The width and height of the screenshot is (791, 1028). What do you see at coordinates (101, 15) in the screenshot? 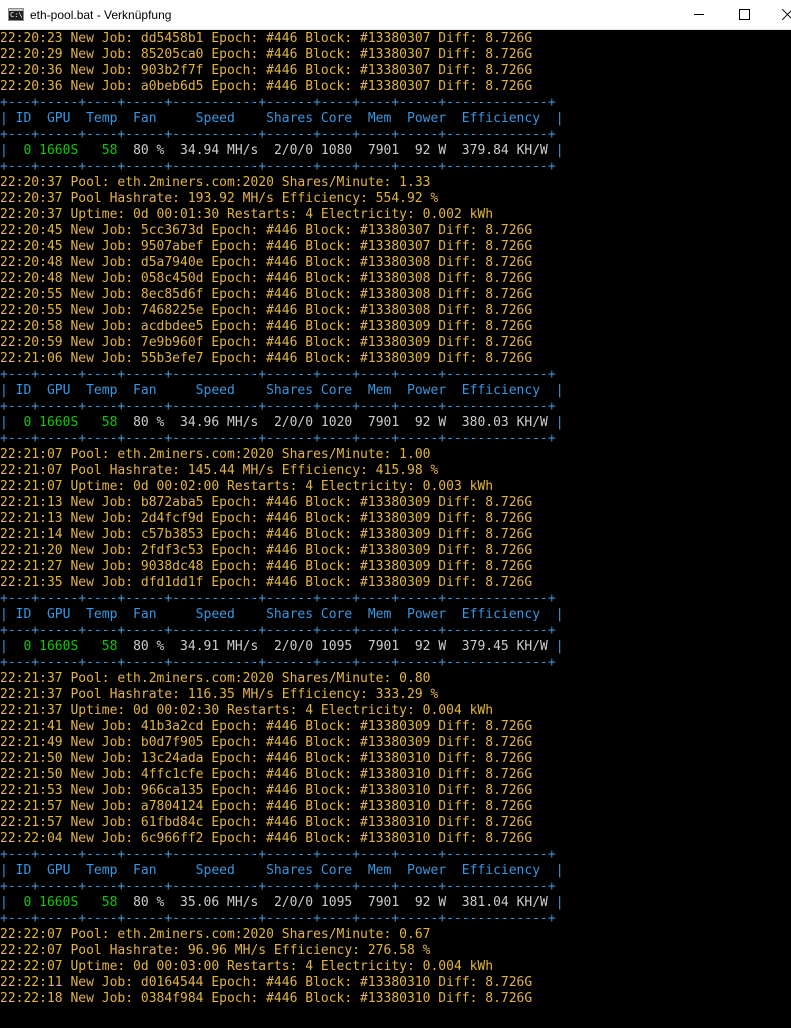
I see `window-title: eth-pool.bat - Verknüpfung` at bounding box center [101, 15].